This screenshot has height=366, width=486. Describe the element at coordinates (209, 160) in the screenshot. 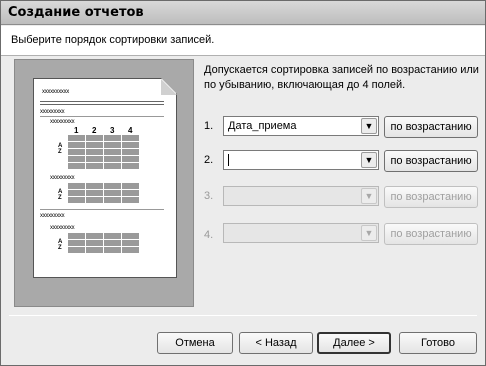

I see `sort-field-2-number: 2.` at that location.